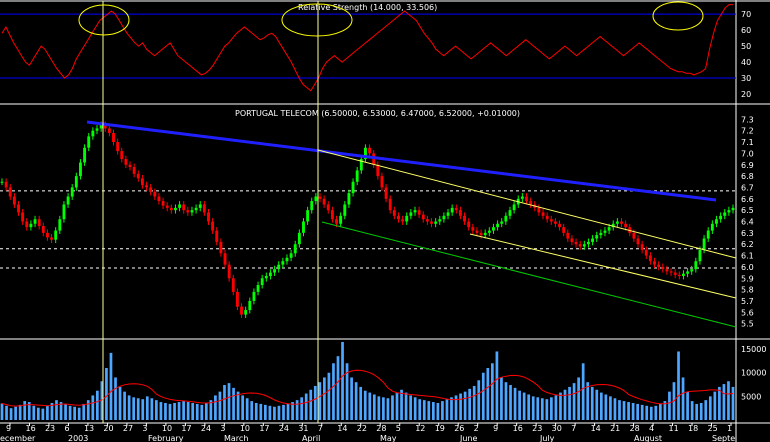 This screenshot has height=442, width=770. What do you see at coordinates (236, 438) in the screenshot?
I see `x-month-label: March` at bounding box center [236, 438].